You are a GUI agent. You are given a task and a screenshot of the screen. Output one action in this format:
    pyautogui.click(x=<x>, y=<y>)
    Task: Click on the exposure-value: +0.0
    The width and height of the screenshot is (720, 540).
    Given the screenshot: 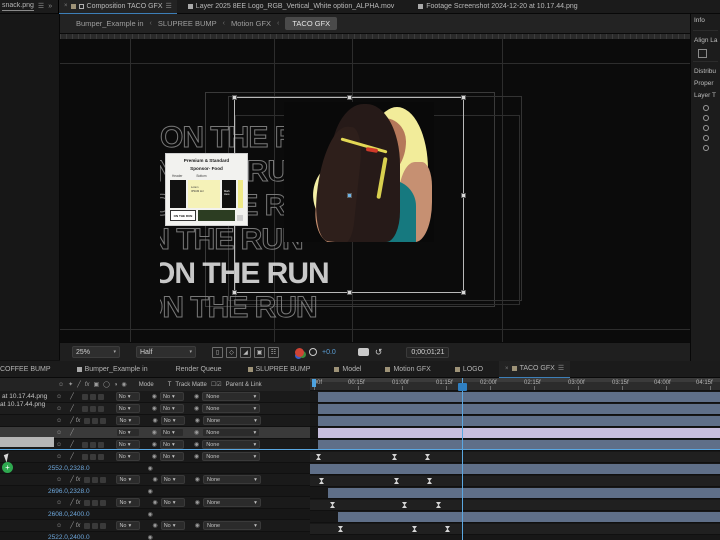 What is the action you would take?
    pyautogui.click(x=329, y=352)
    